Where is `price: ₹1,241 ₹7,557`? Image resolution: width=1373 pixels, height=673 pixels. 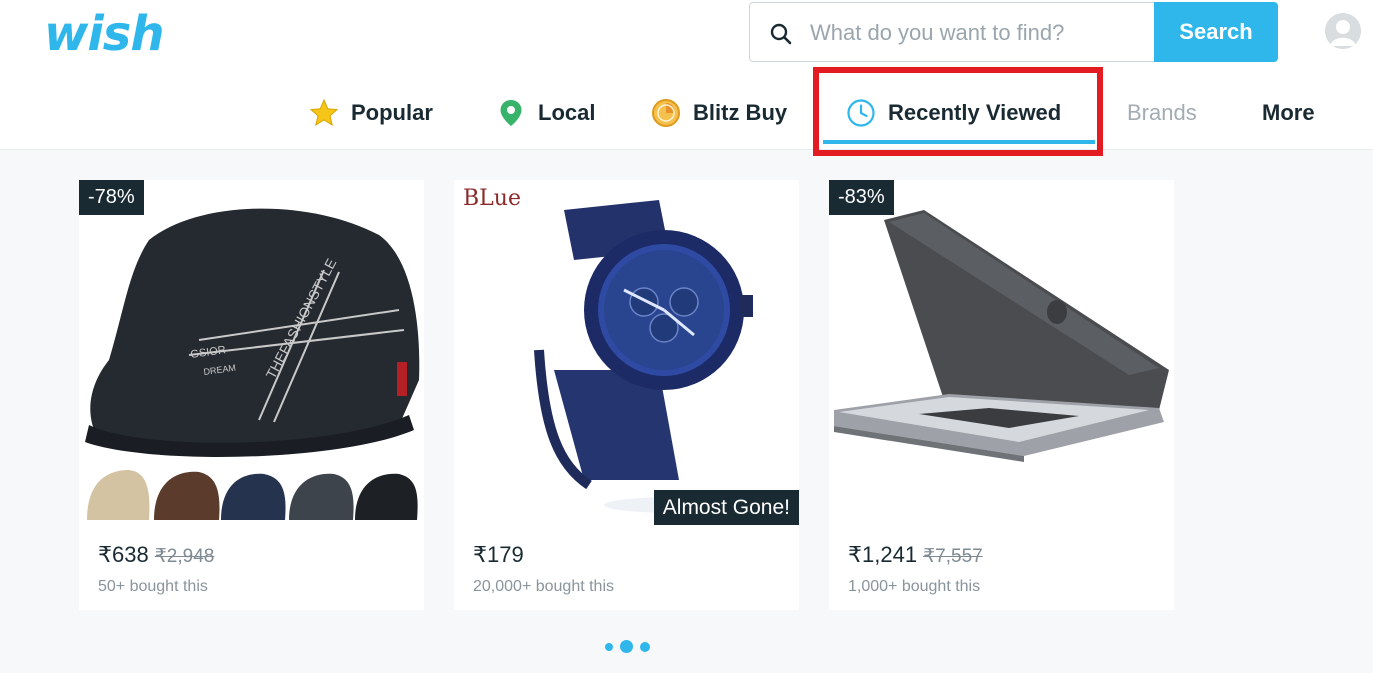
price: ₹1,241 ₹7,557 is located at coordinates (915, 555).